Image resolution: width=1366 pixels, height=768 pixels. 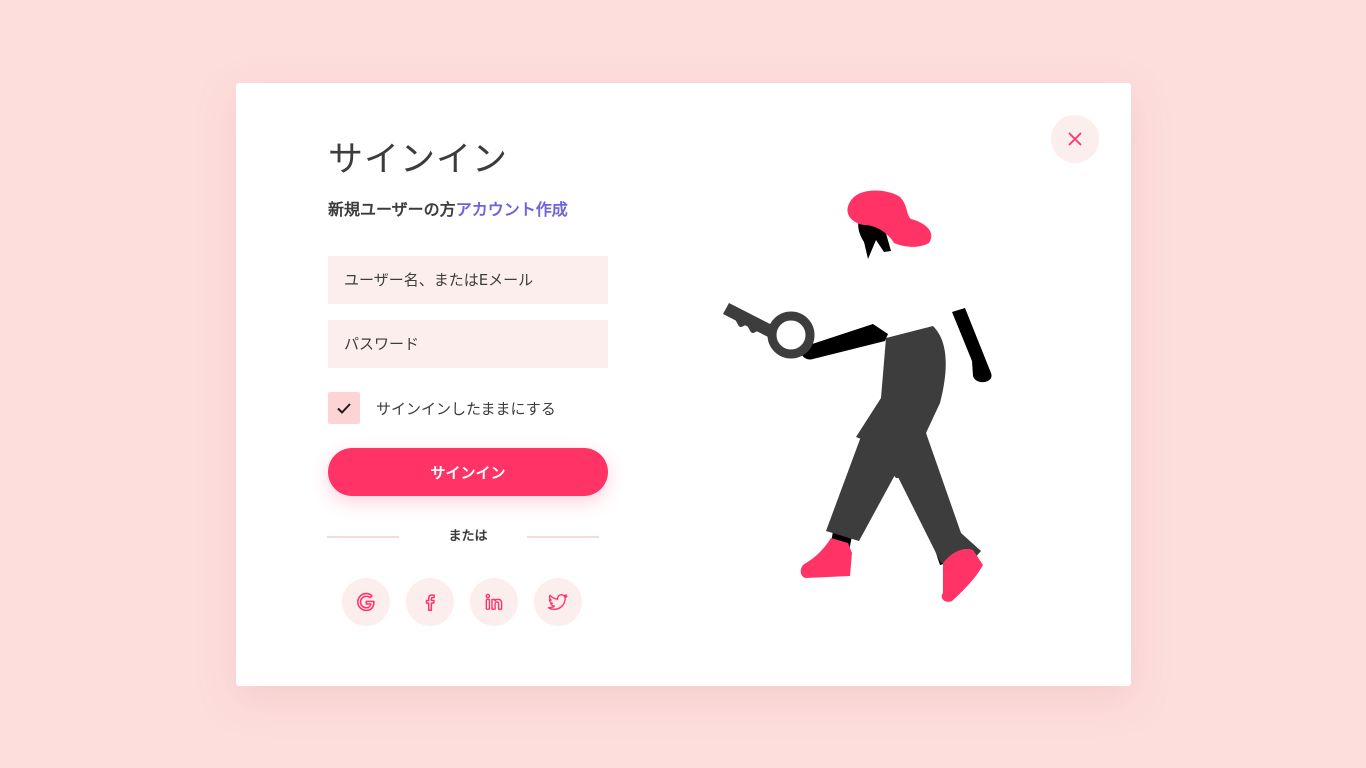 I want to click on linkedin-signin-button, so click(x=494, y=602).